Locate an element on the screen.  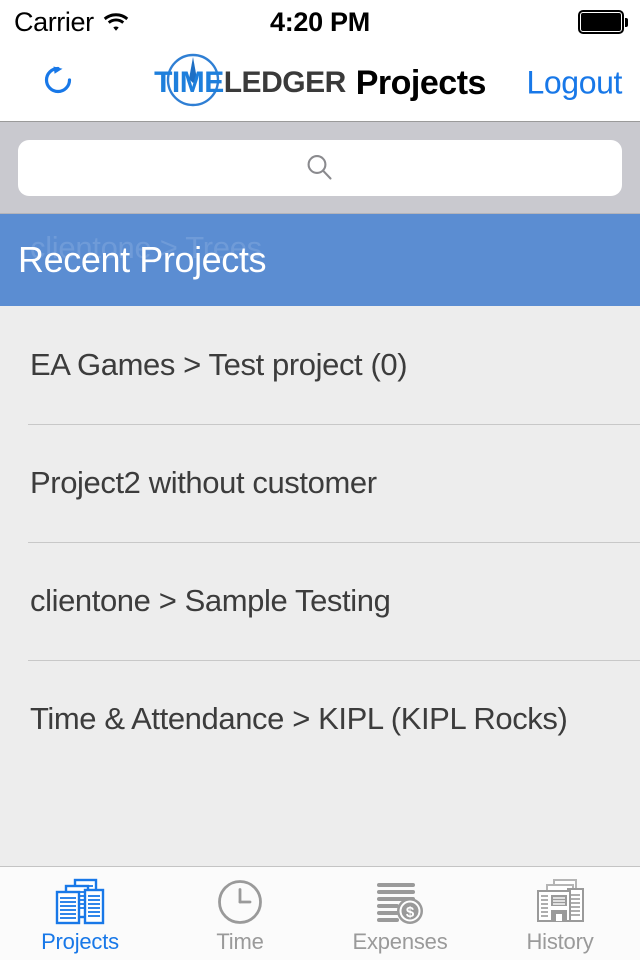
logo-text: TIMELEDGER is located at coordinates (250, 83).